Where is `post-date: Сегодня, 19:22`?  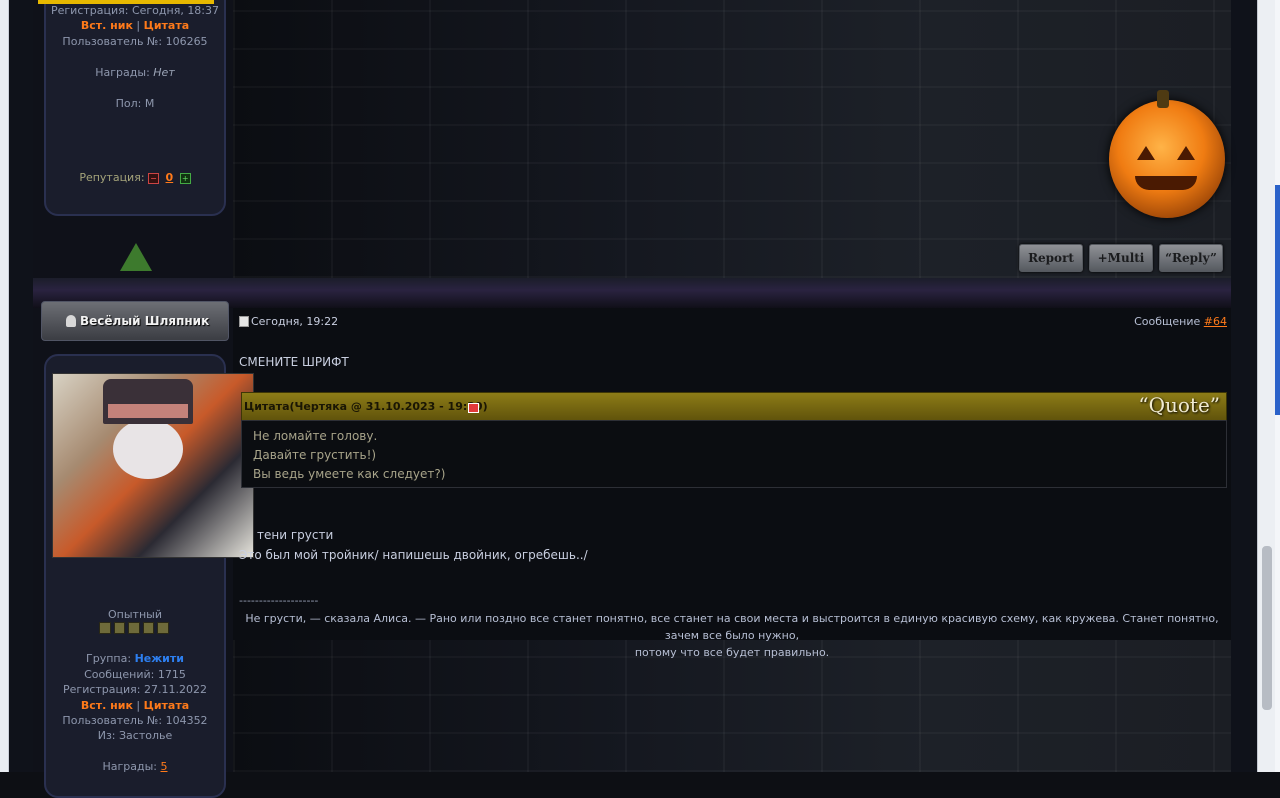
post-date: Сегодня, 19:22 is located at coordinates (295, 321).